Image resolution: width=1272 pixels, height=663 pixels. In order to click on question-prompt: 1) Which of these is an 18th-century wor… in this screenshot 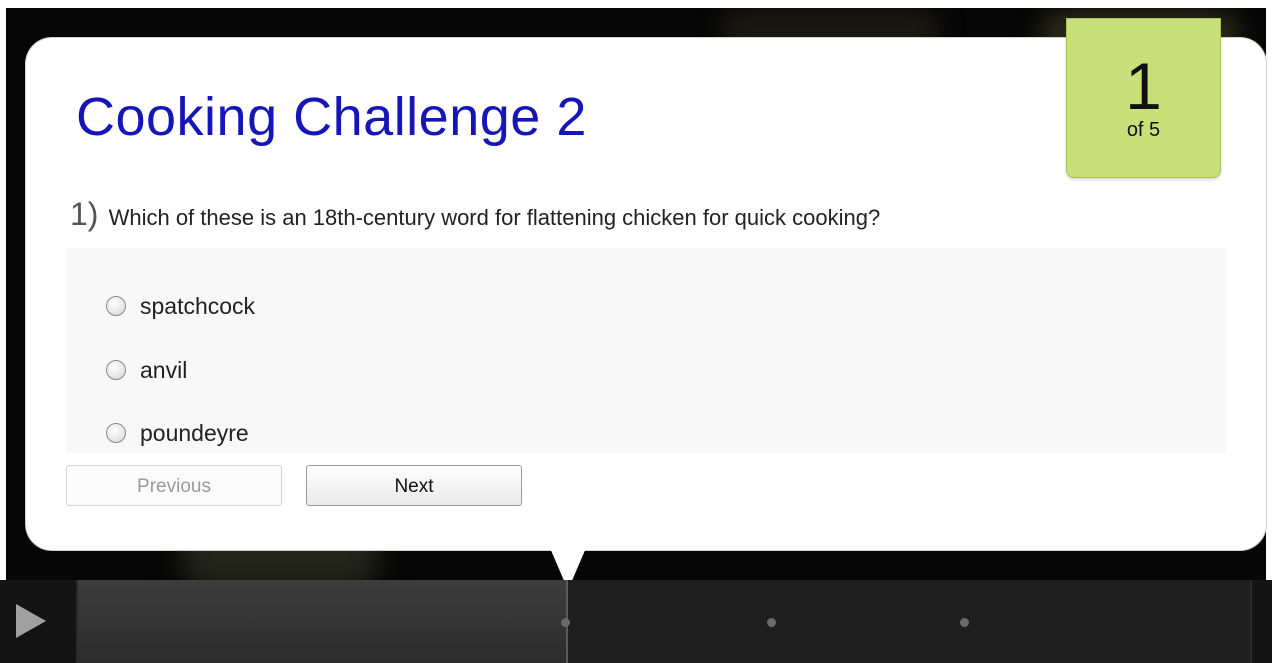, I will do `click(475, 214)`.